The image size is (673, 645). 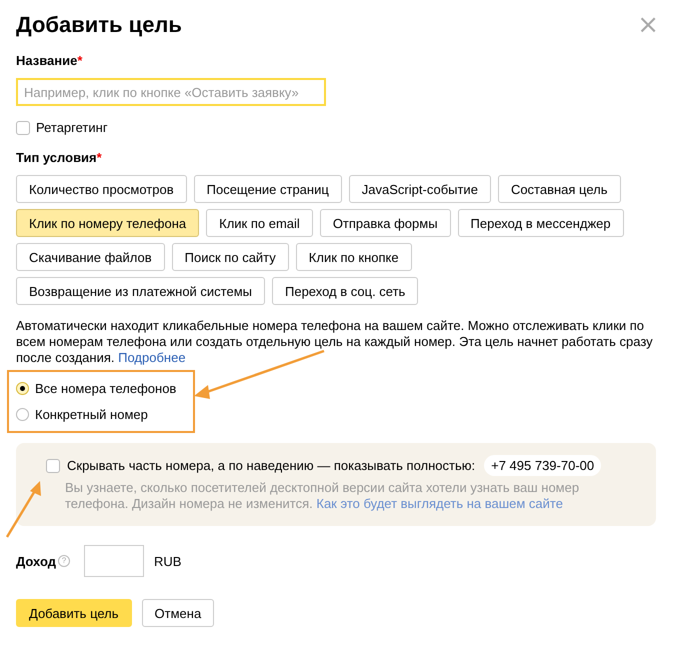 What do you see at coordinates (541, 223) in the screenshot?
I see `condition-type-button: Переход в мессенджер` at bounding box center [541, 223].